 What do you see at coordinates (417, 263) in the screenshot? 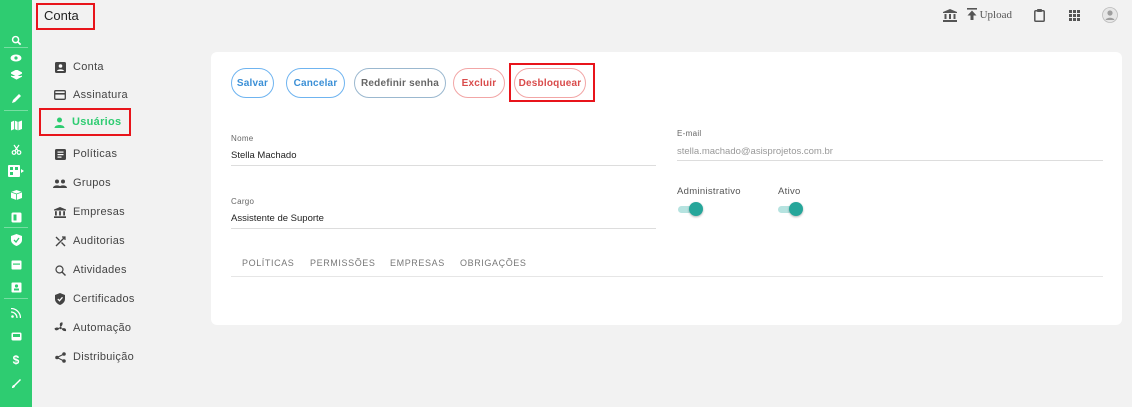
I see `tab-empresas: EMPRESAS` at bounding box center [417, 263].